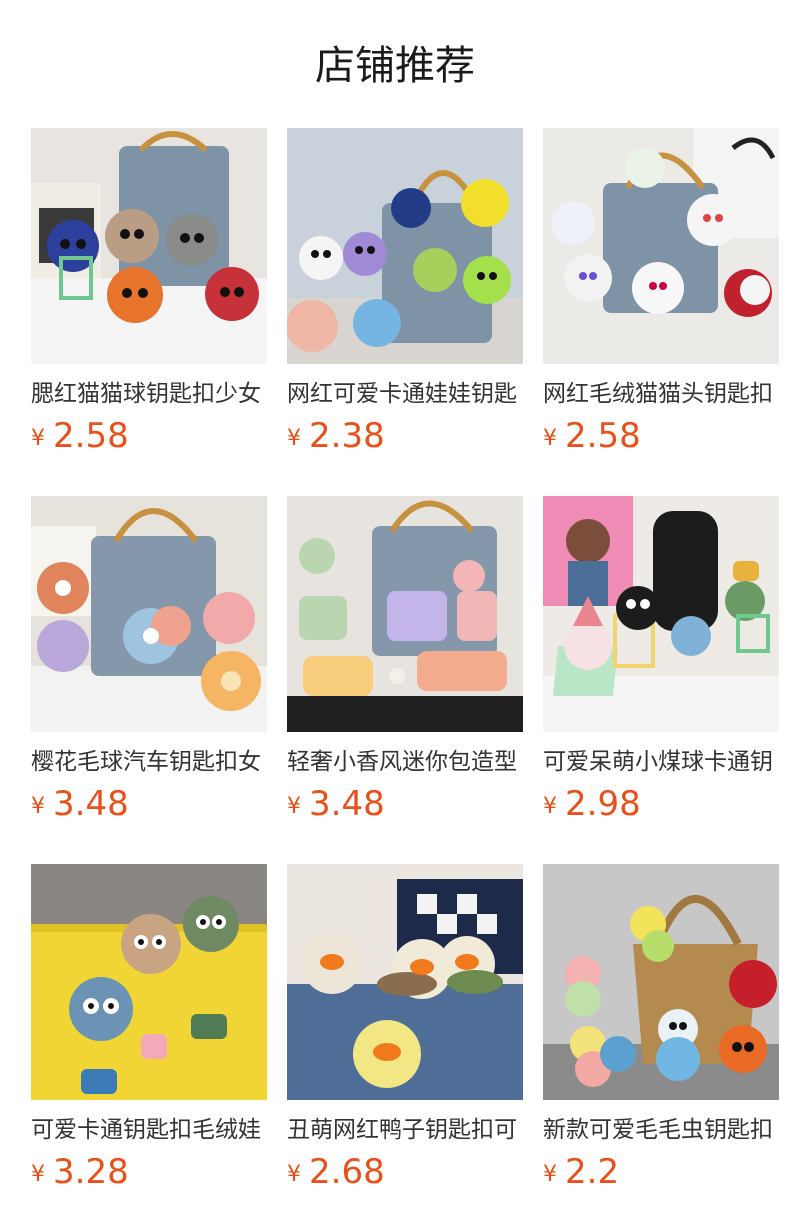  Describe the element at coordinates (149, 1130) in the screenshot. I see `product-name: 可爱卡通钥匙扣毛绒娃` at that location.